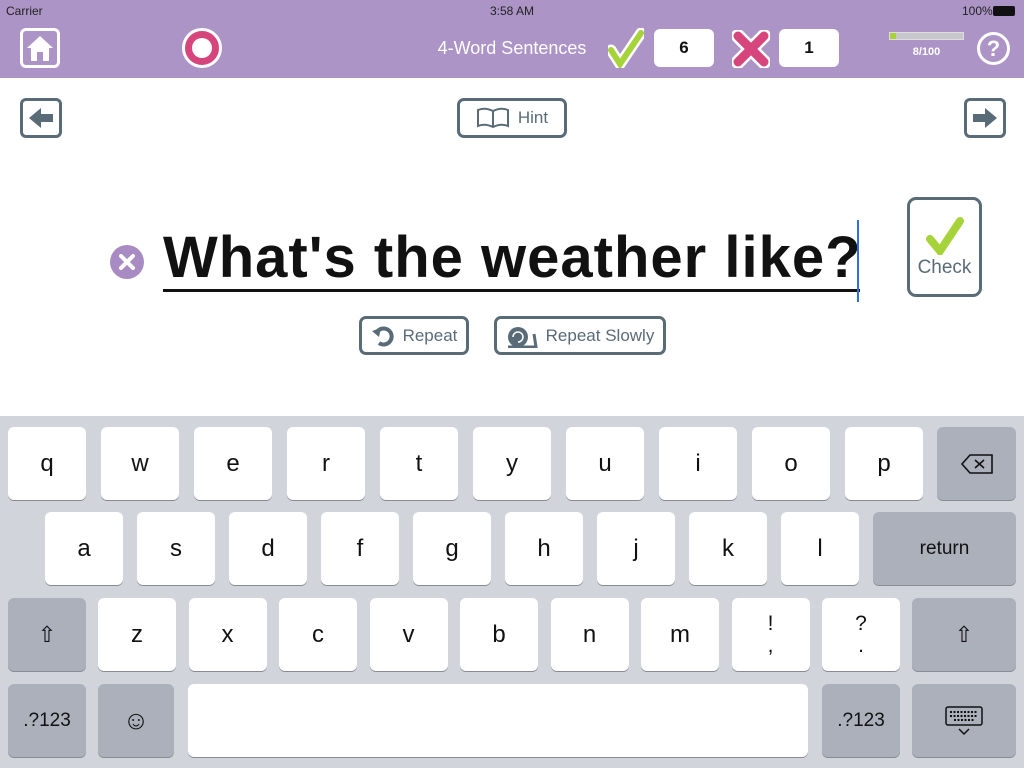  What do you see at coordinates (512, 463) in the screenshot?
I see `key-y: y` at bounding box center [512, 463].